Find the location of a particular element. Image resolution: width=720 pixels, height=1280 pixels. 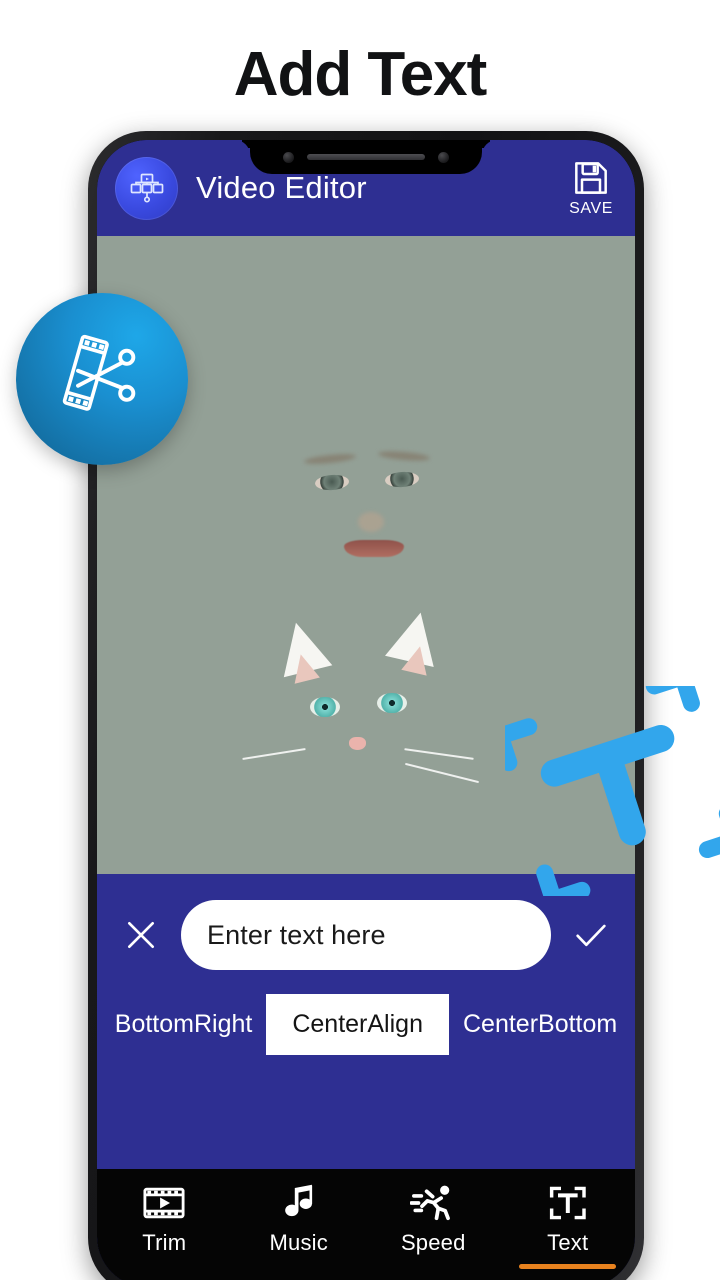

align-options-row: BottomRight CenterAlign CenterBottom is located at coordinates (366, 1024).